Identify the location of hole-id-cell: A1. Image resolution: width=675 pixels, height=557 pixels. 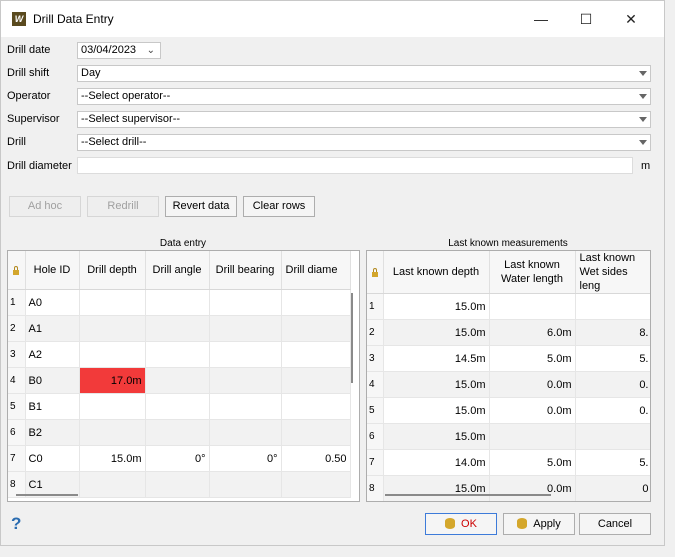
(52, 328).